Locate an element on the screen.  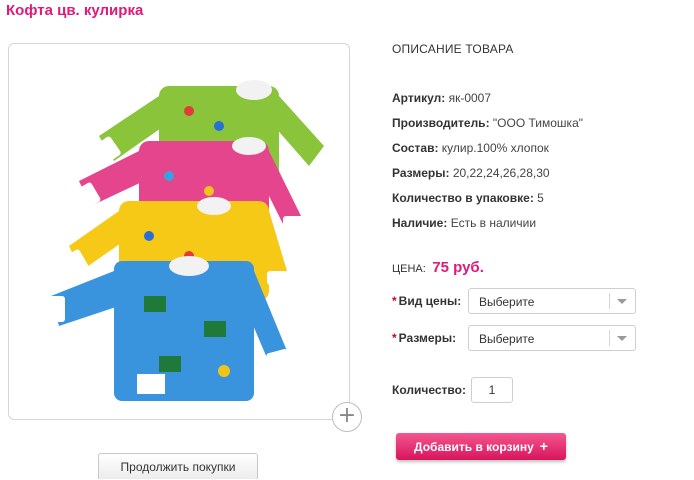
zoom-button: + is located at coordinates (347, 417).